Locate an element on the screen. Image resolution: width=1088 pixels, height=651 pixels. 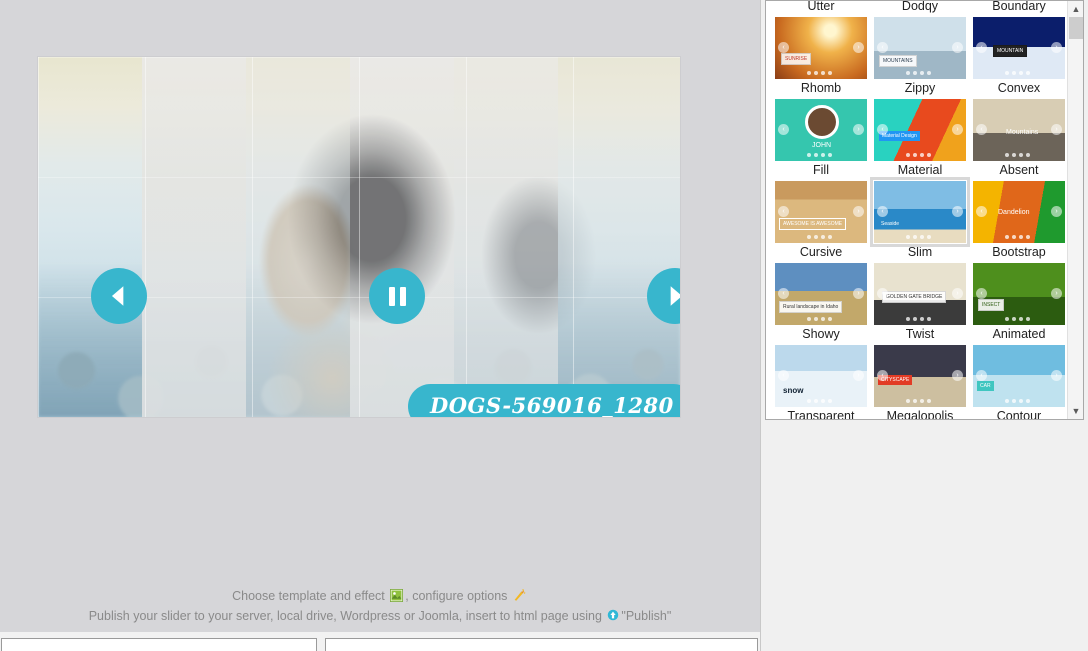
template-thumbnail: snow ‹ › is located at coordinates (821, 376).